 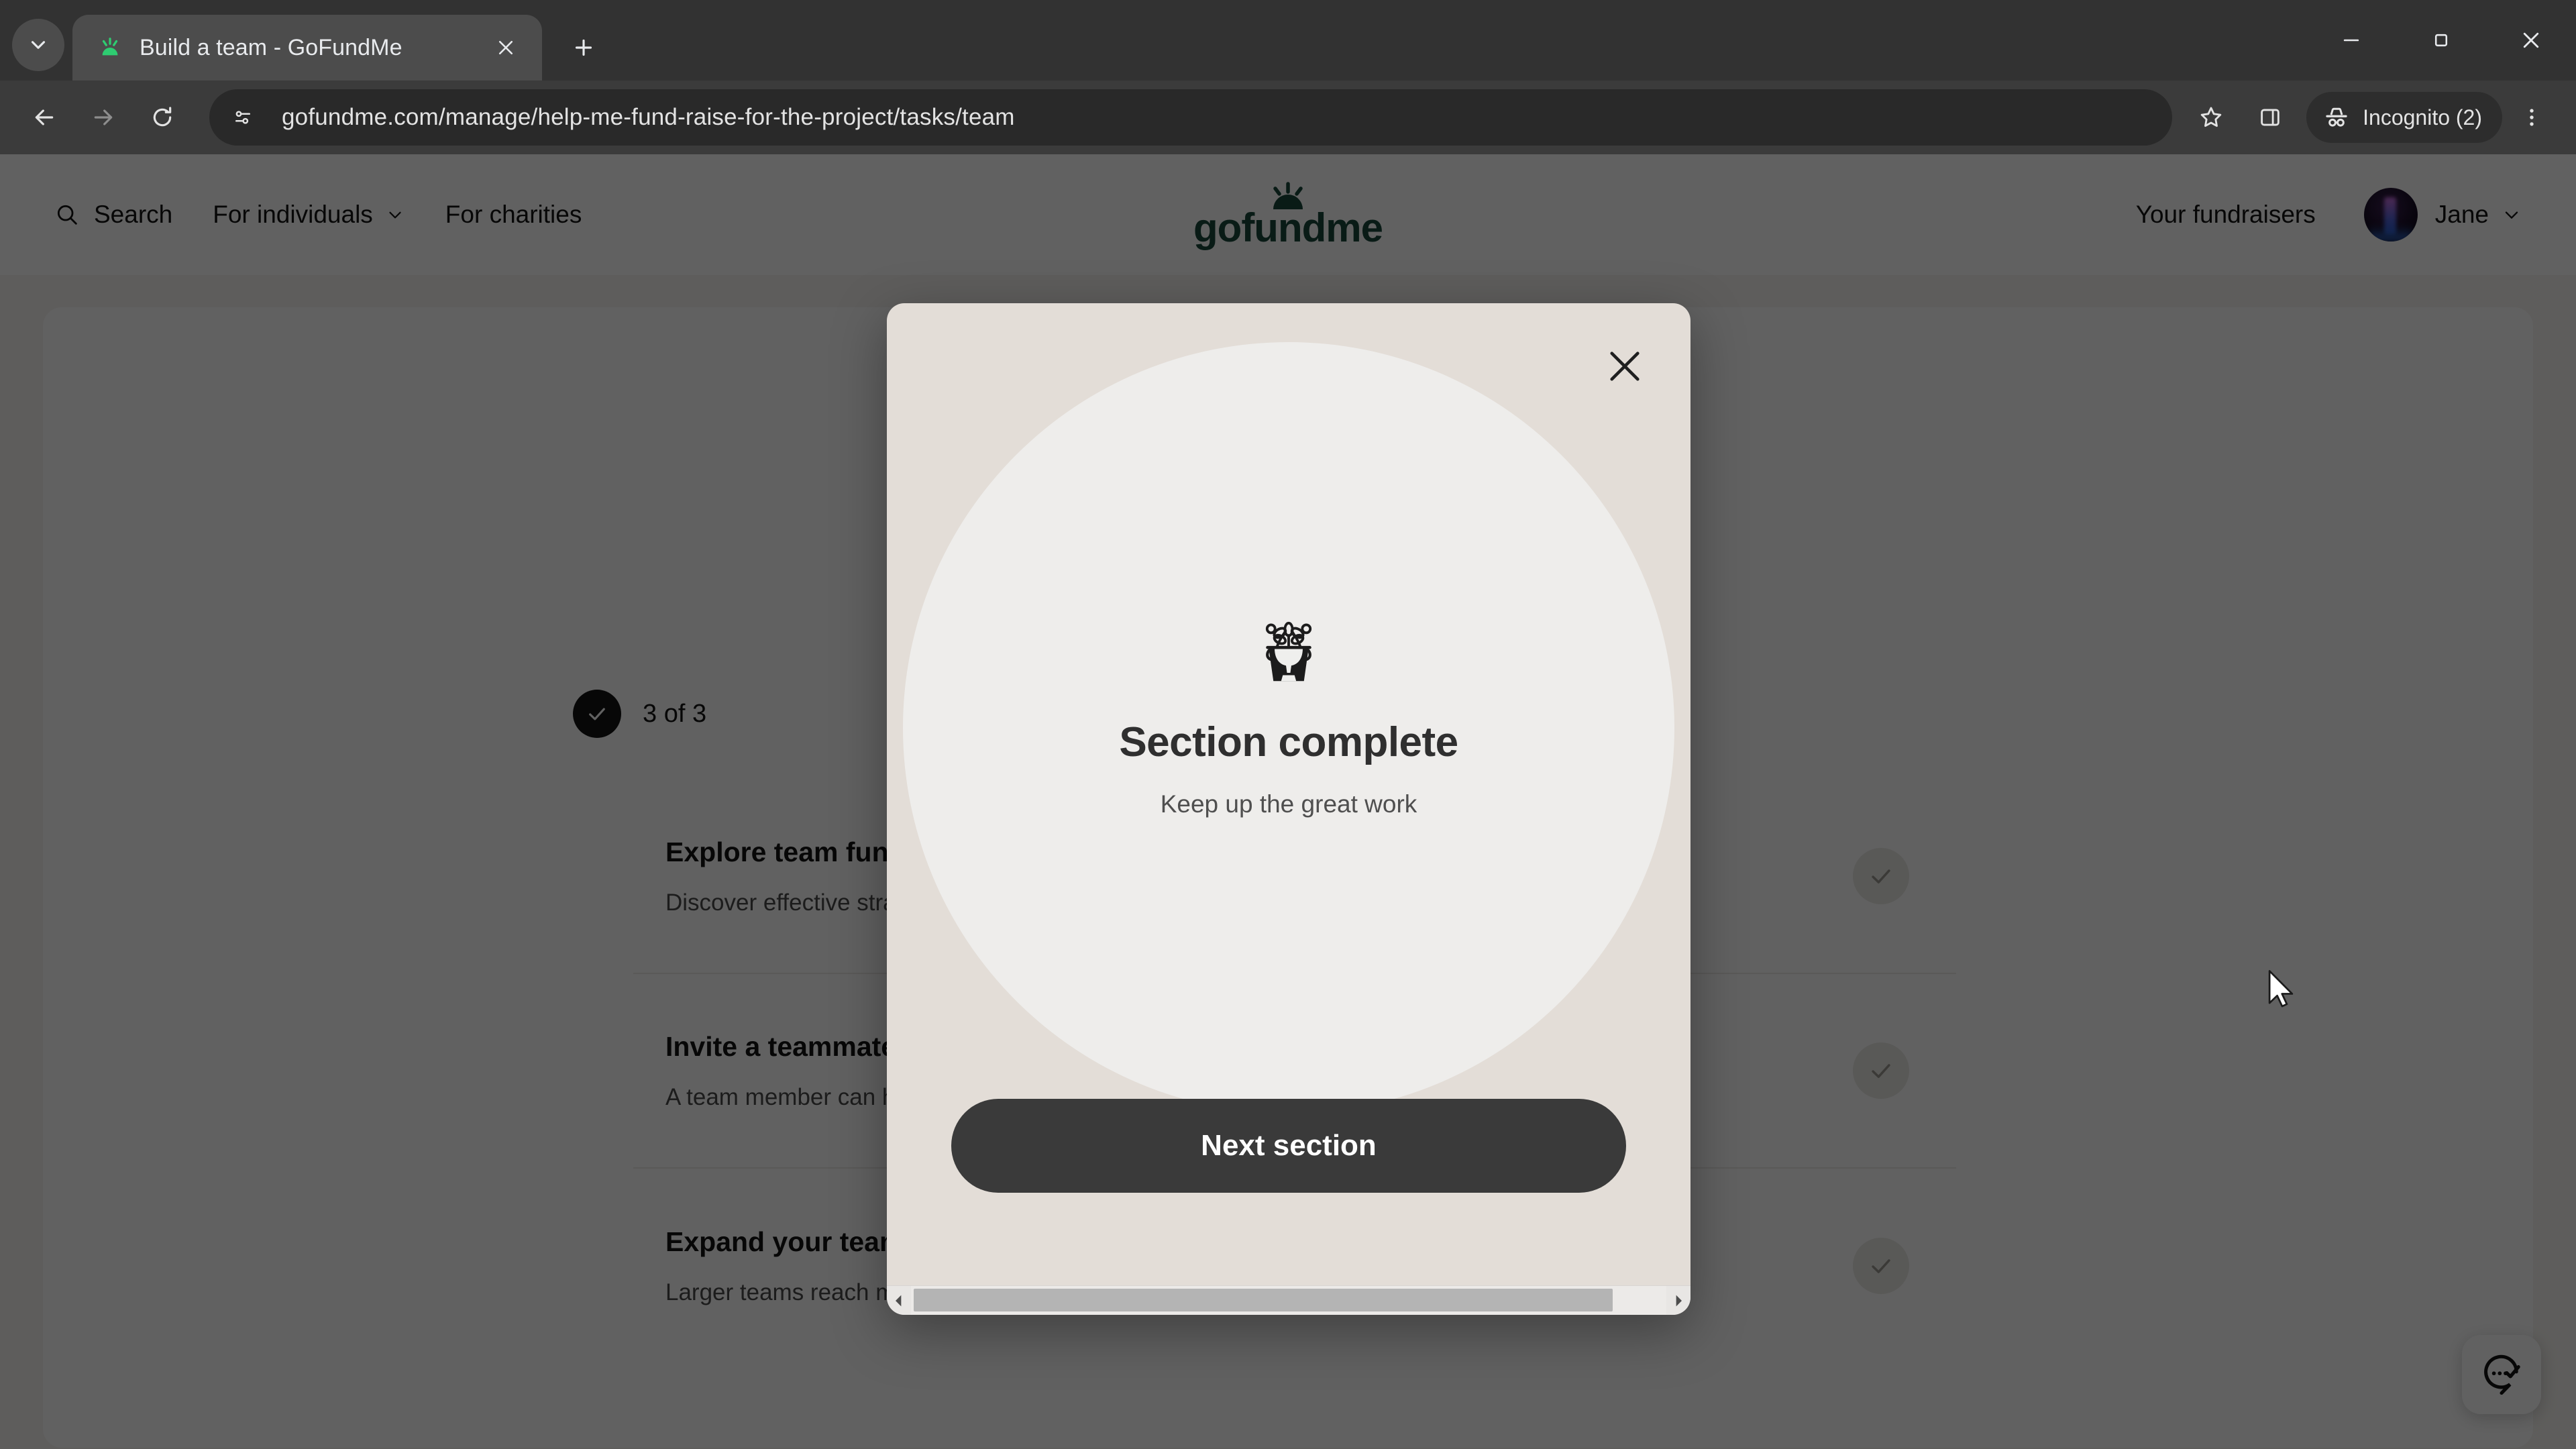 I want to click on back-button, so click(x=44, y=117).